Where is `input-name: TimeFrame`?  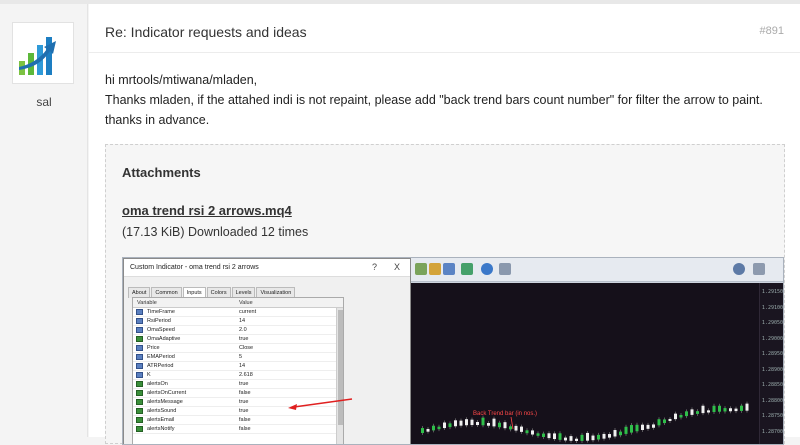
input-name: TimeFrame is located at coordinates (161, 312).